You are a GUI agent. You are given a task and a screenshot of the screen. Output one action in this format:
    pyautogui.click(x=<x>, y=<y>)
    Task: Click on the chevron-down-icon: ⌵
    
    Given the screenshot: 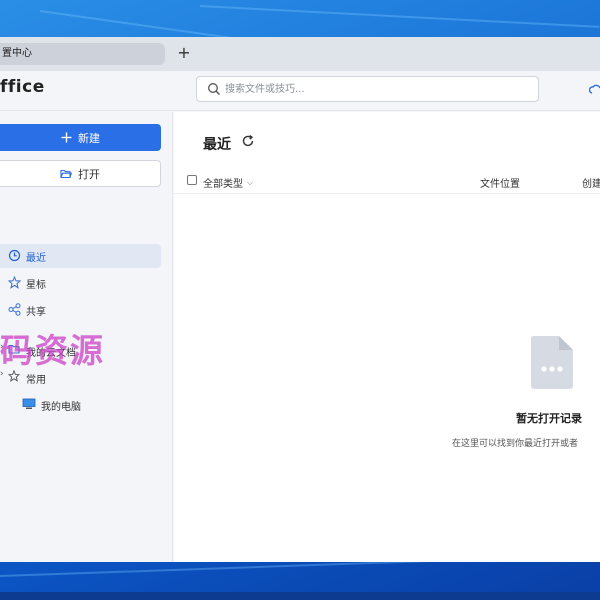 What is the action you would take?
    pyautogui.click(x=250, y=182)
    